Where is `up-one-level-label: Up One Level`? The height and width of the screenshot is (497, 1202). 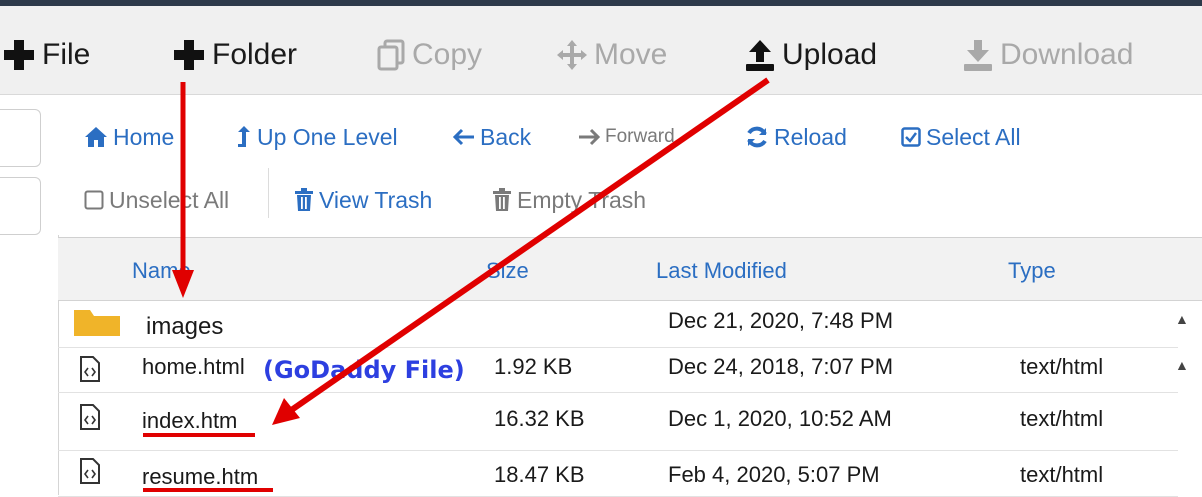
up-one-level-label: Up One Level is located at coordinates (327, 136).